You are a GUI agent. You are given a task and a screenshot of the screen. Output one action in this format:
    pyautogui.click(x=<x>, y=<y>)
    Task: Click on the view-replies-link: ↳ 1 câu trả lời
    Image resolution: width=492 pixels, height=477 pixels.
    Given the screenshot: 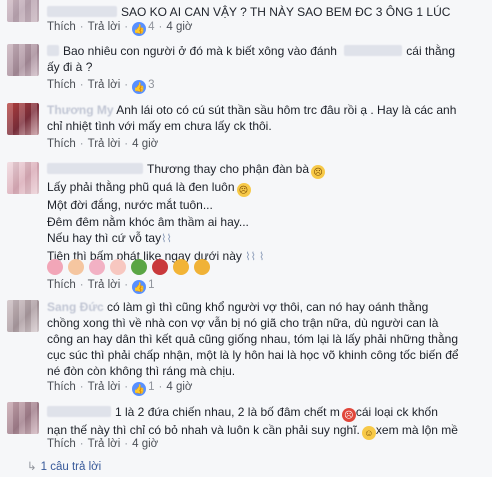 What is the action you would take?
    pyautogui.click(x=64, y=466)
    